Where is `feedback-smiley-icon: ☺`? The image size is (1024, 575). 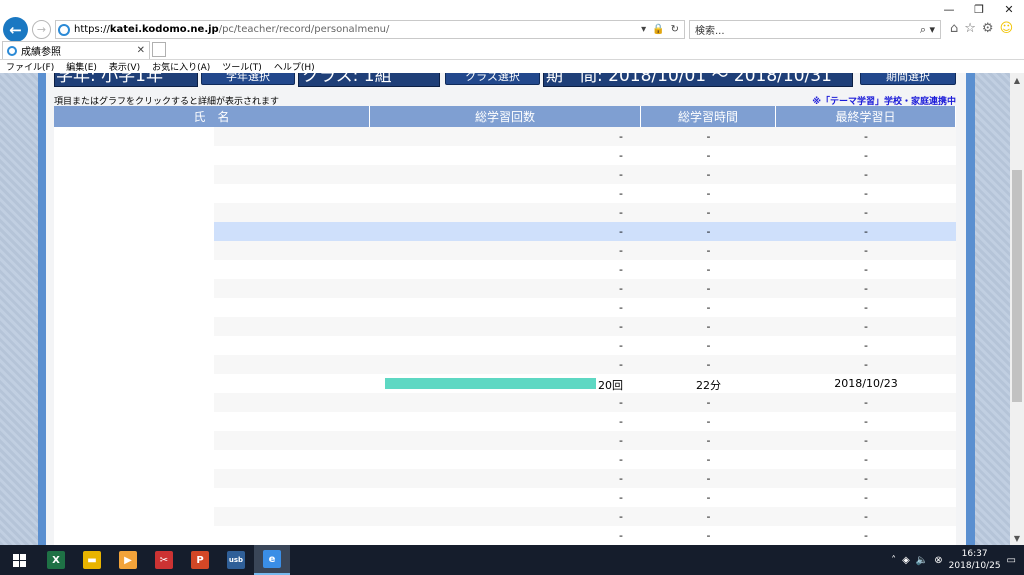
feedback-smiley-icon: ☺ is located at coordinates (1007, 28).